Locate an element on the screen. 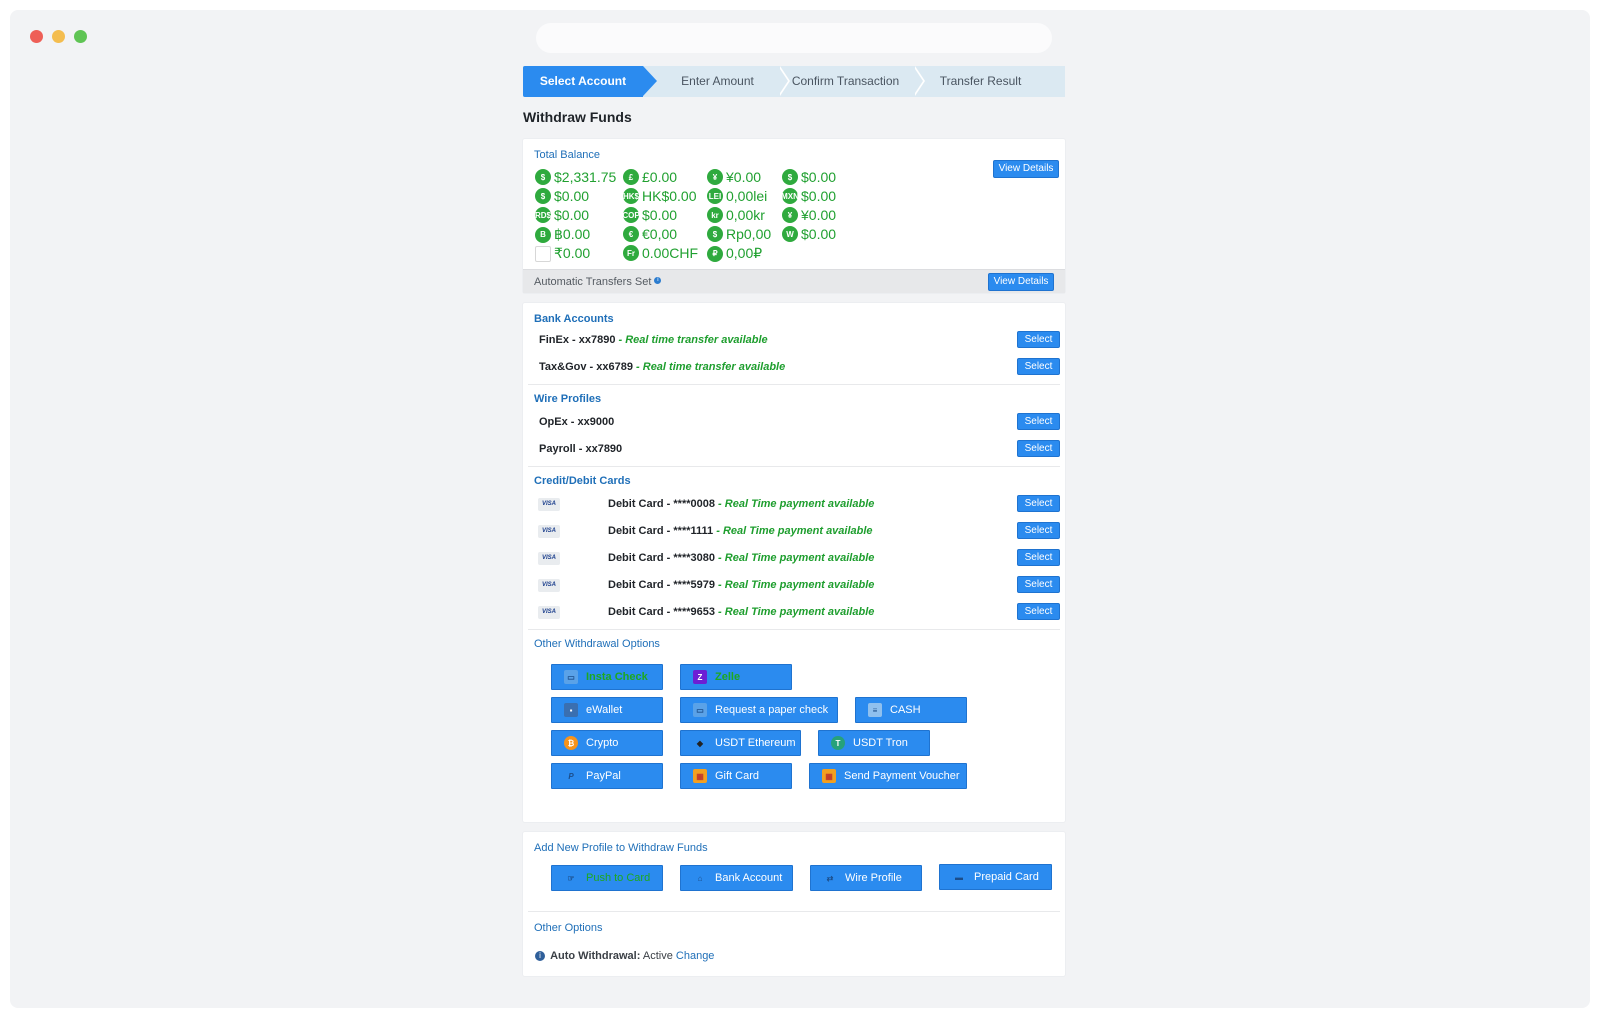 The image size is (1600, 1016). ethereum-icon: ◆ is located at coordinates (700, 743).